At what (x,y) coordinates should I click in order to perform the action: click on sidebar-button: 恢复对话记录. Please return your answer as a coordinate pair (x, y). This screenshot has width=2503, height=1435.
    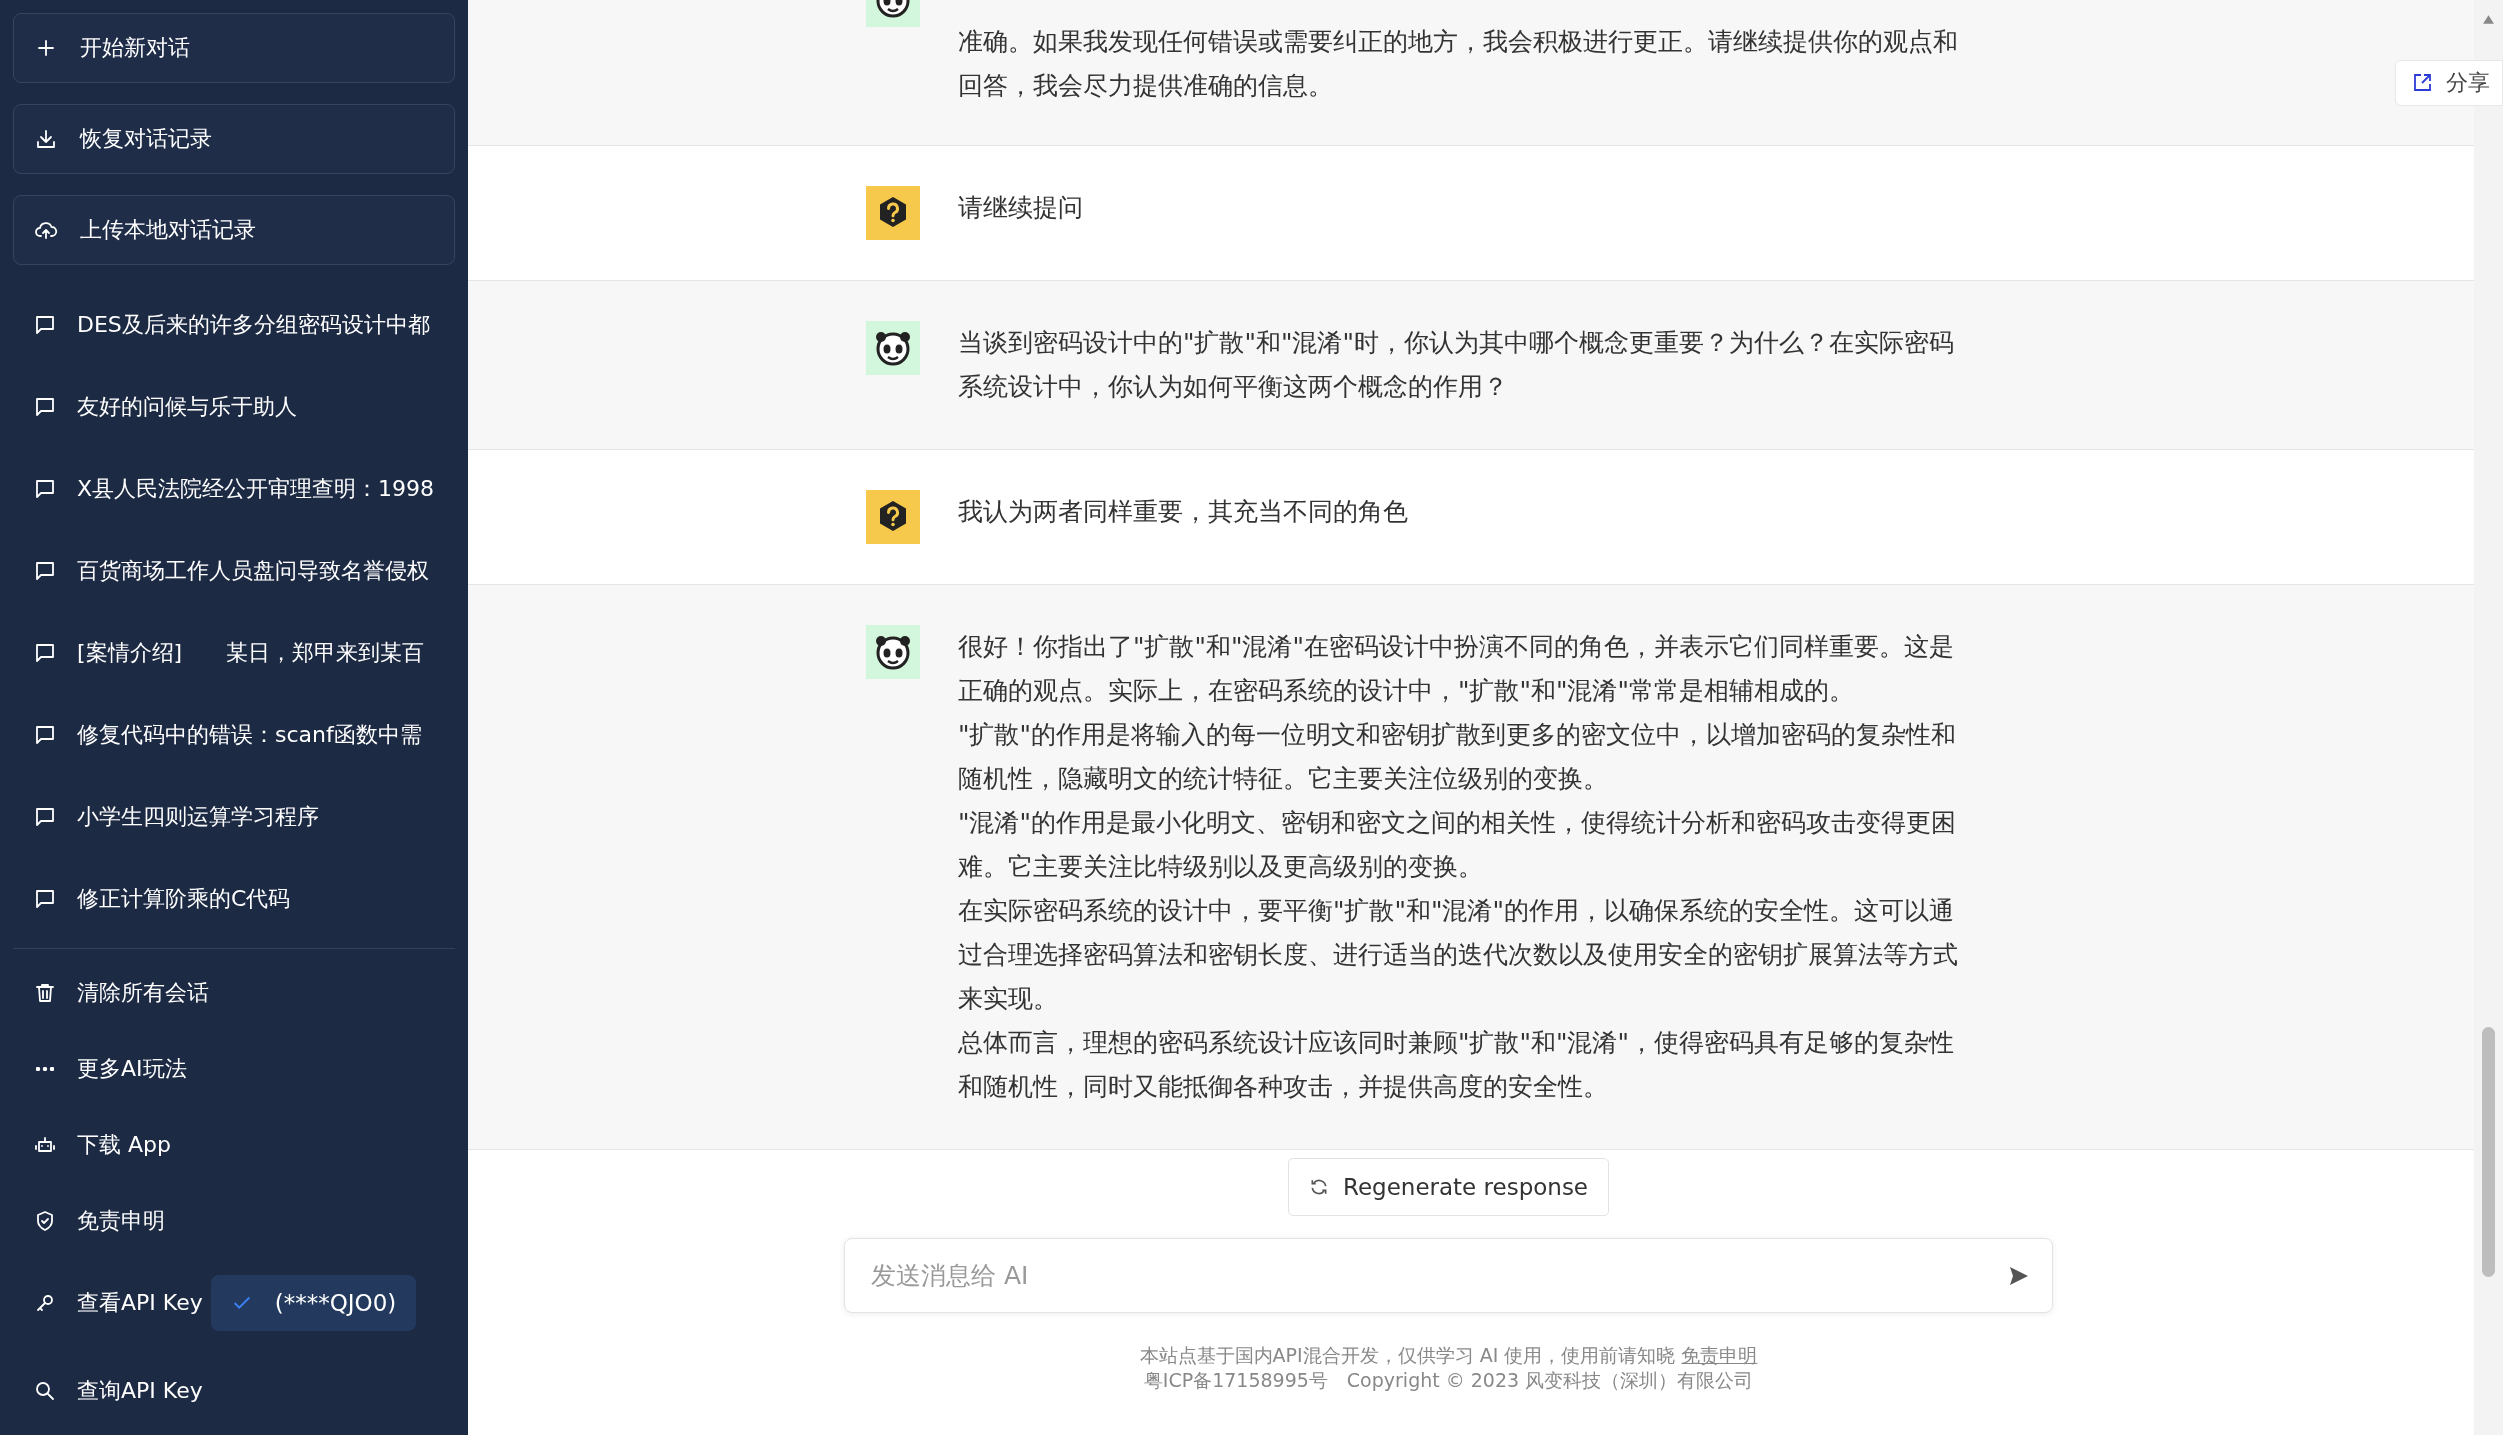
    Looking at the image, I should click on (234, 139).